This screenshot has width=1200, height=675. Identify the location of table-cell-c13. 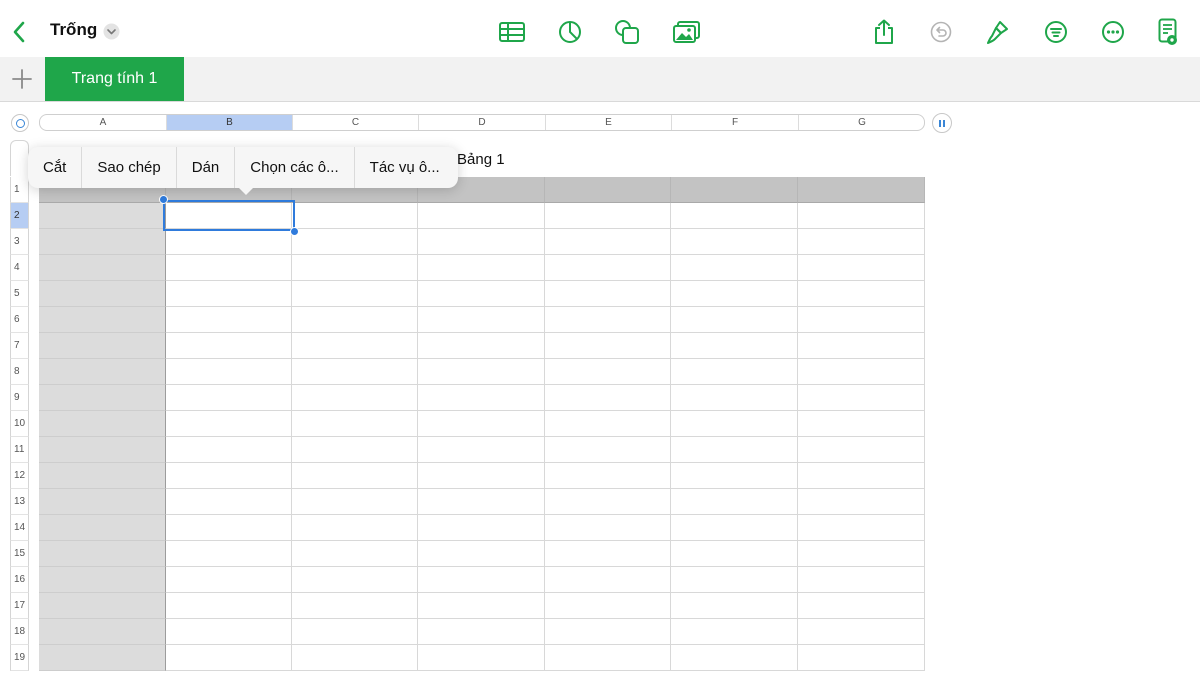
(355, 502).